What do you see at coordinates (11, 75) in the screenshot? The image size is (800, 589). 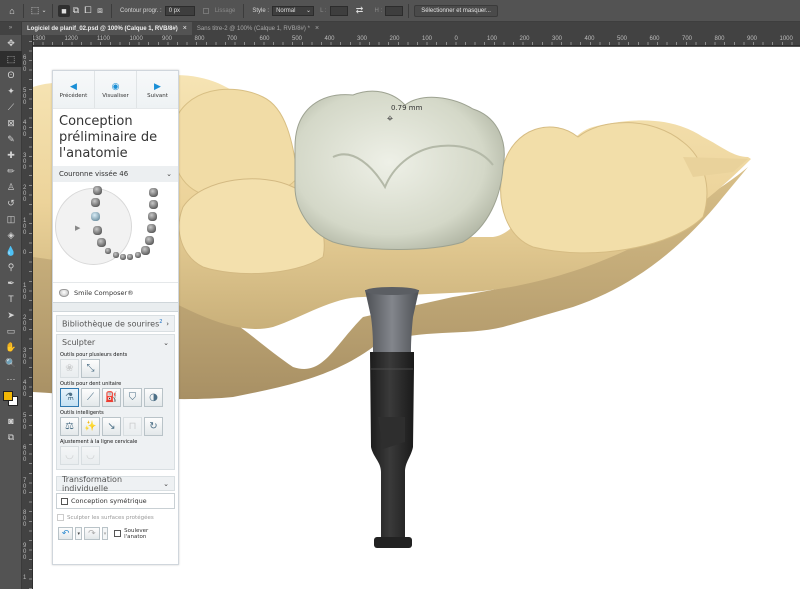 I see `lasso-tool-icon: ʘ` at bounding box center [11, 75].